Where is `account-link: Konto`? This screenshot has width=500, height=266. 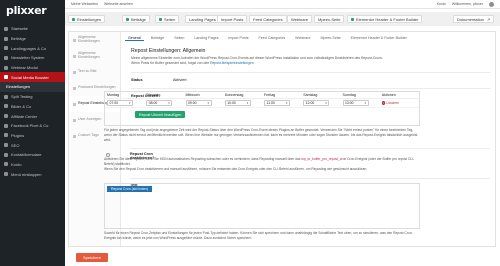
account-link: Konto is located at coordinates (441, 4).